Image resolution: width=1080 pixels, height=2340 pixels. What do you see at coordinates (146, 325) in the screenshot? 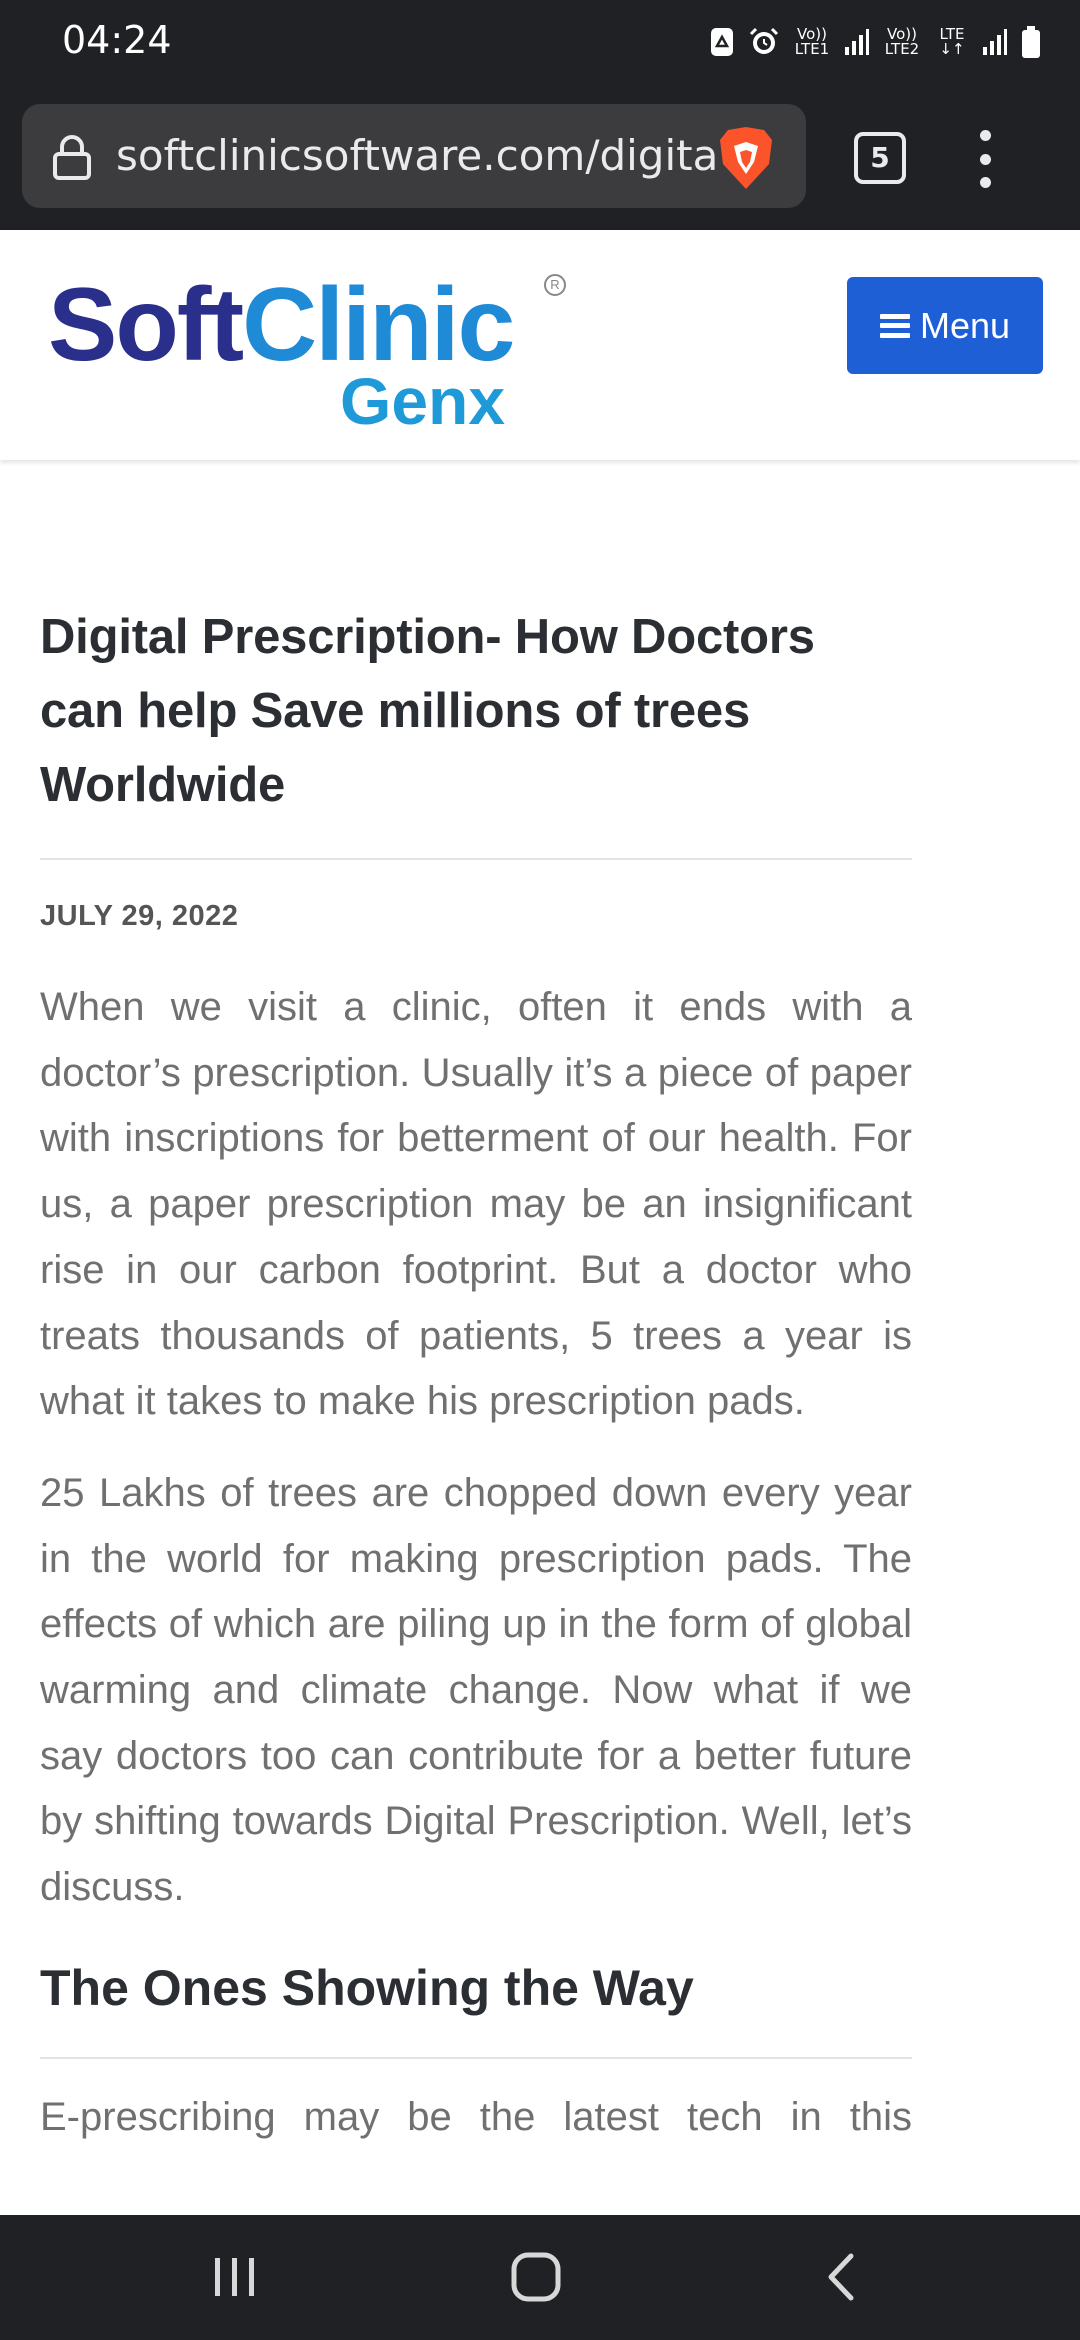
I see `logo-soft-text: Soft` at bounding box center [146, 325].